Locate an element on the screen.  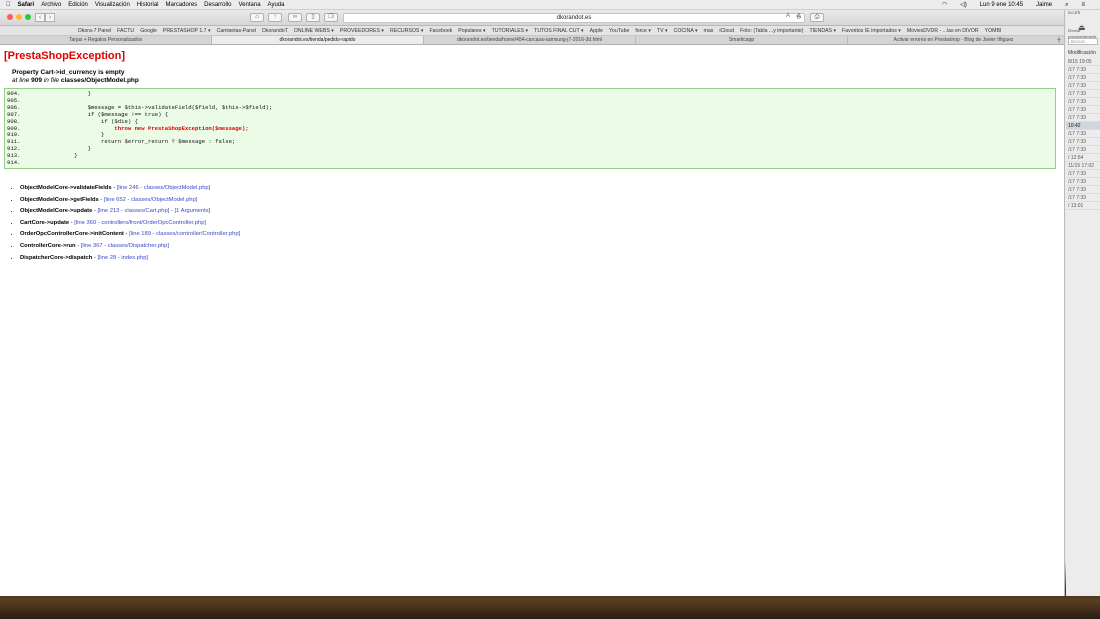
zoom-window-button is located at coordinates (28, 17).